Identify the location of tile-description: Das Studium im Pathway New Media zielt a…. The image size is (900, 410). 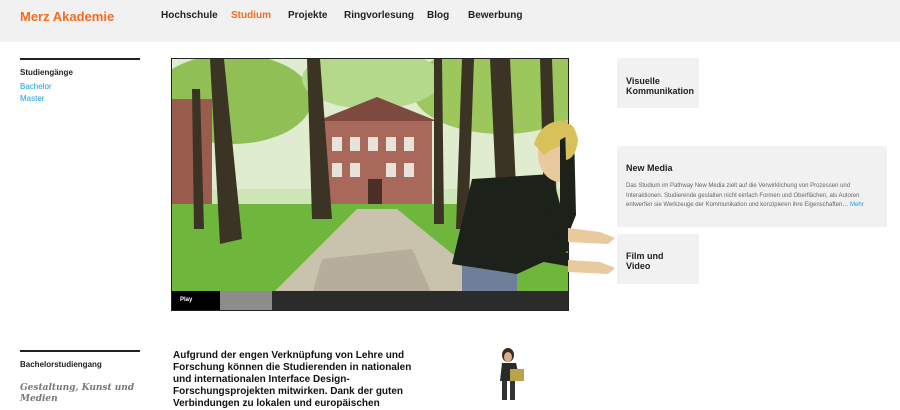
(753, 196).